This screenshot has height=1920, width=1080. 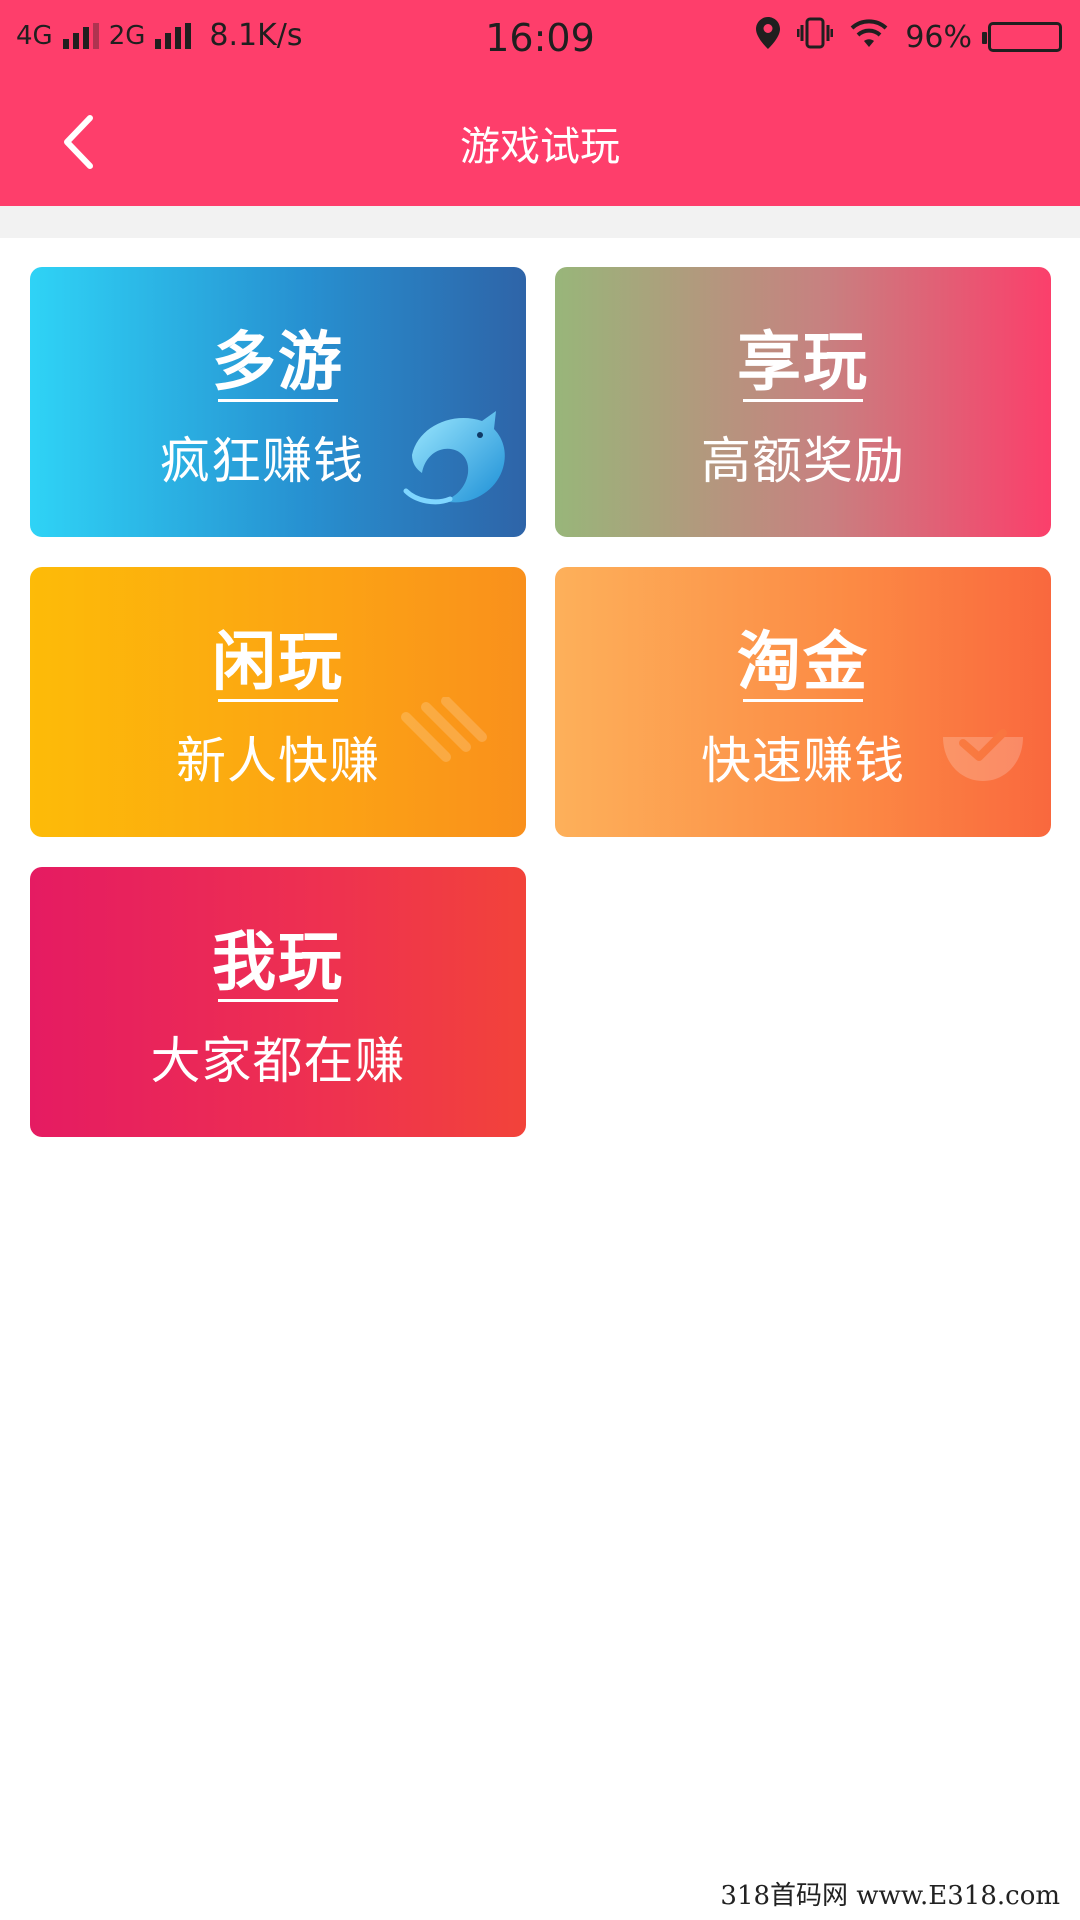 I want to click on sparkle-icon, so click(x=444, y=729).